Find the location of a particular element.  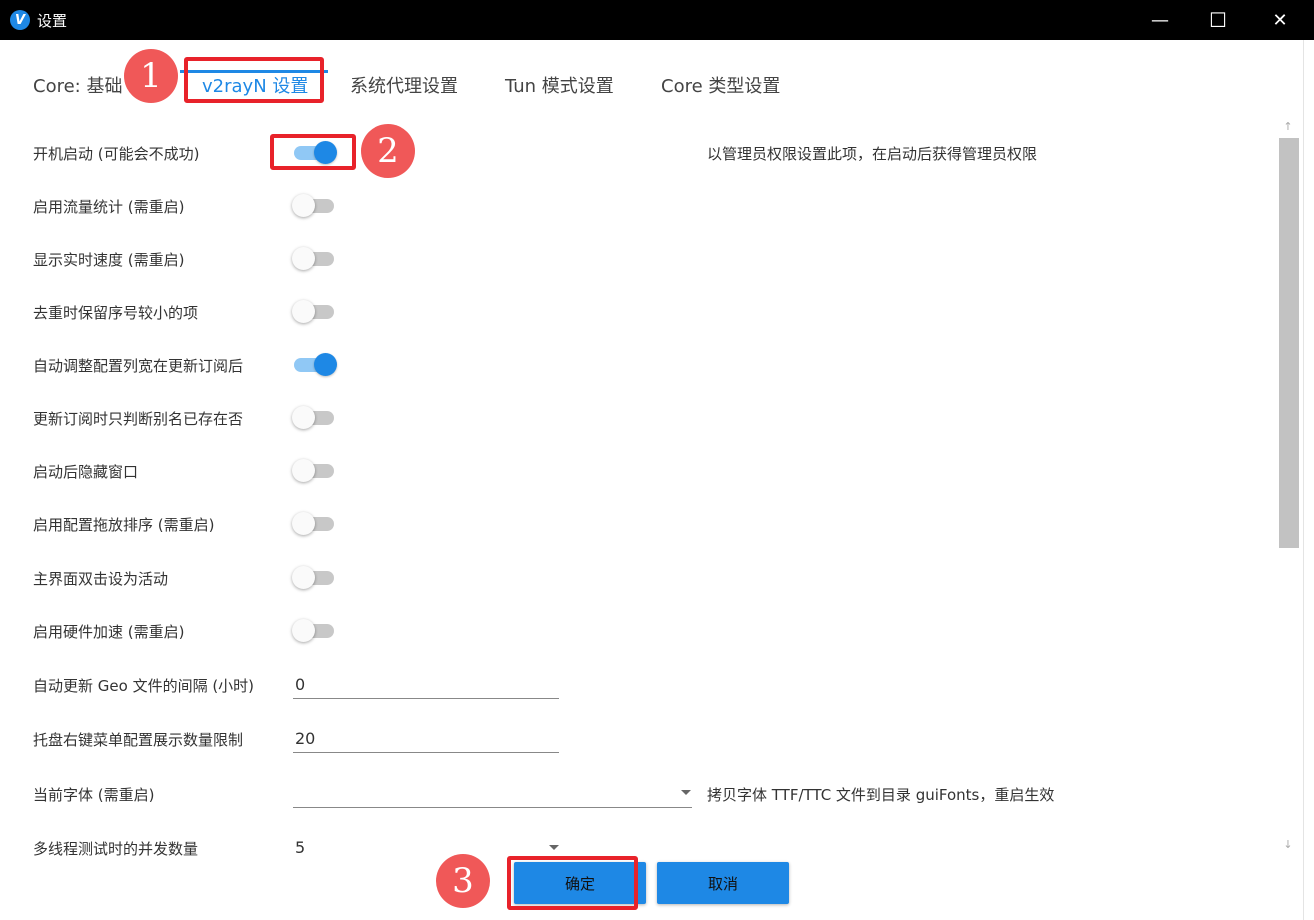

tab-system-proxy: 系统代理设置 is located at coordinates (404, 85).